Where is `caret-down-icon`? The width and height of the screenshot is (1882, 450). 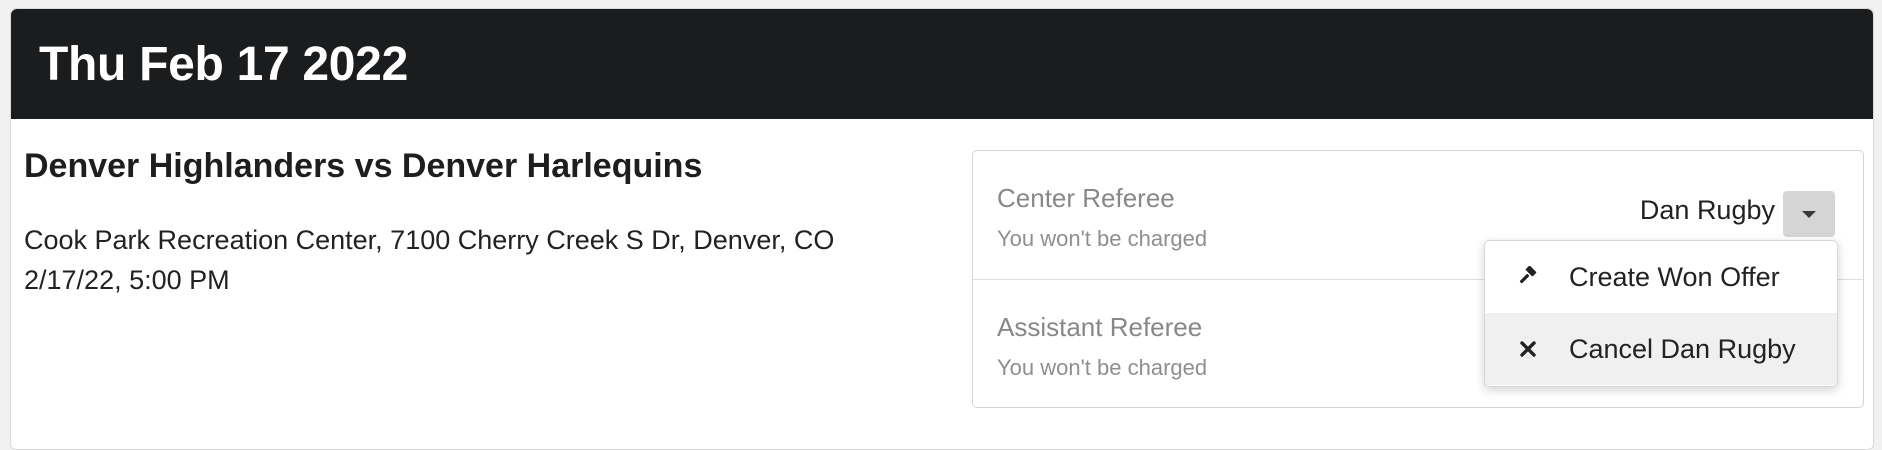 caret-down-icon is located at coordinates (1809, 214).